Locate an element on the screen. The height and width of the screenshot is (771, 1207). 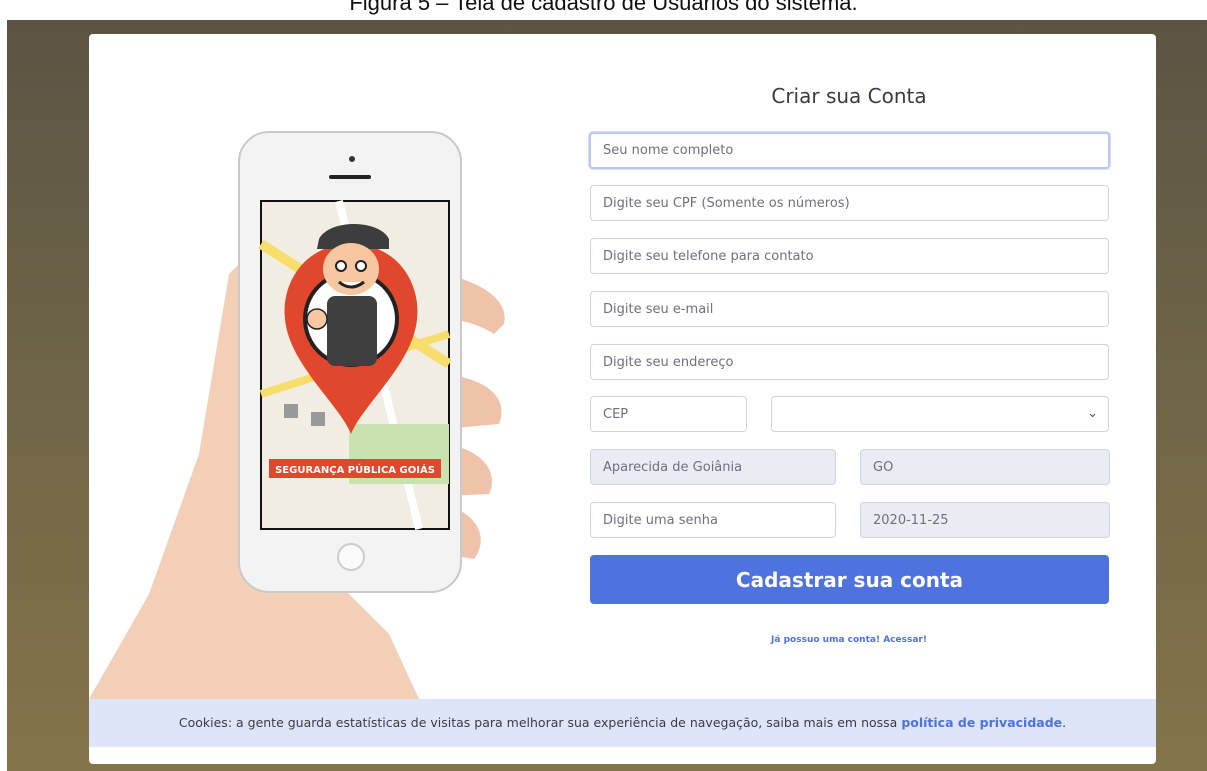
address-input is located at coordinates (849, 362).